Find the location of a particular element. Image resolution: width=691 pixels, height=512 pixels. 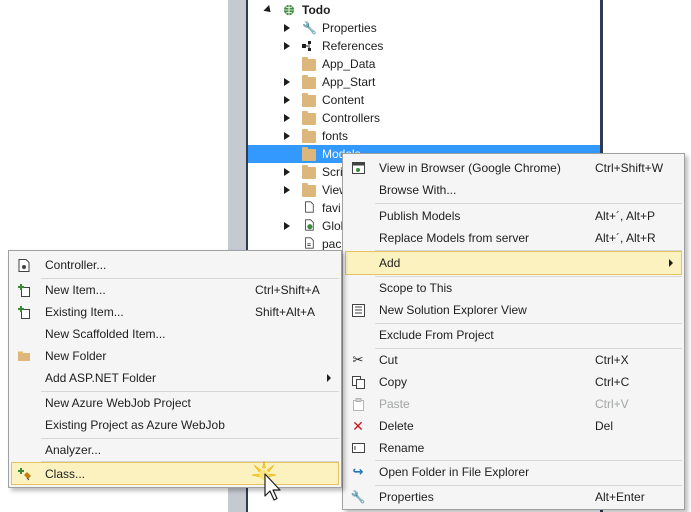

paste-icon is located at coordinates (358, 404).